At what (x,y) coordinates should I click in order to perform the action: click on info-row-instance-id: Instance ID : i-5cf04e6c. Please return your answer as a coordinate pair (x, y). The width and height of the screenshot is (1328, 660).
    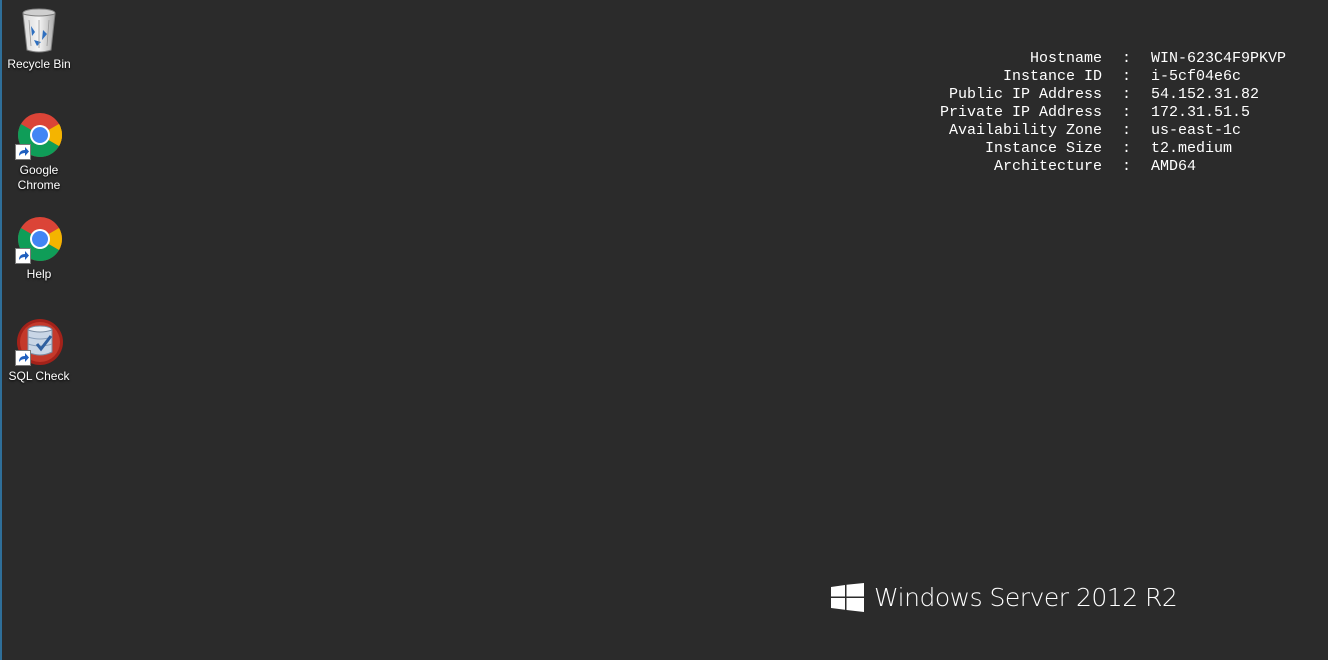
    Looking at the image, I should click on (1093, 77).